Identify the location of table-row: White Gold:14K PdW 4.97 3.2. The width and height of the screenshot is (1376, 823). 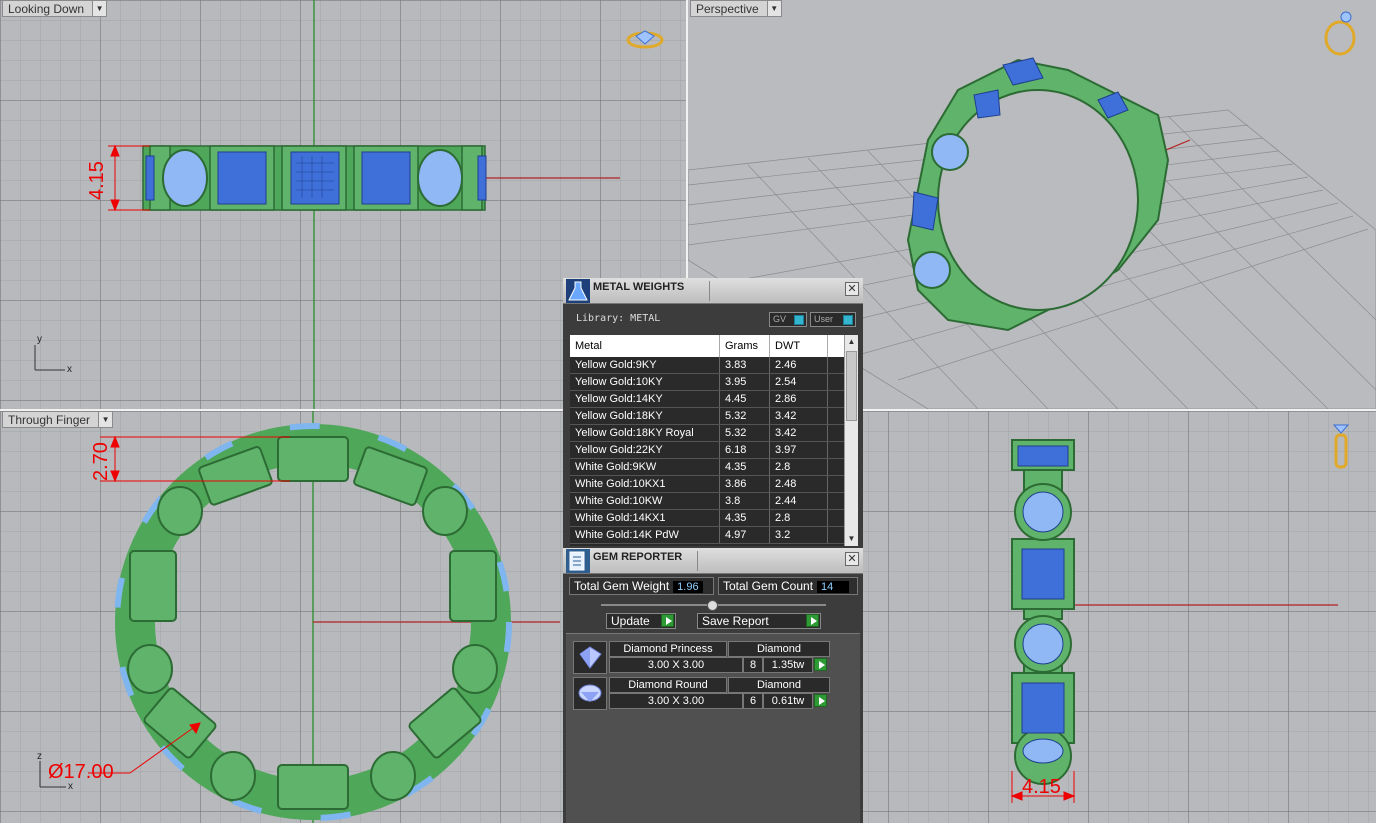
(714, 535).